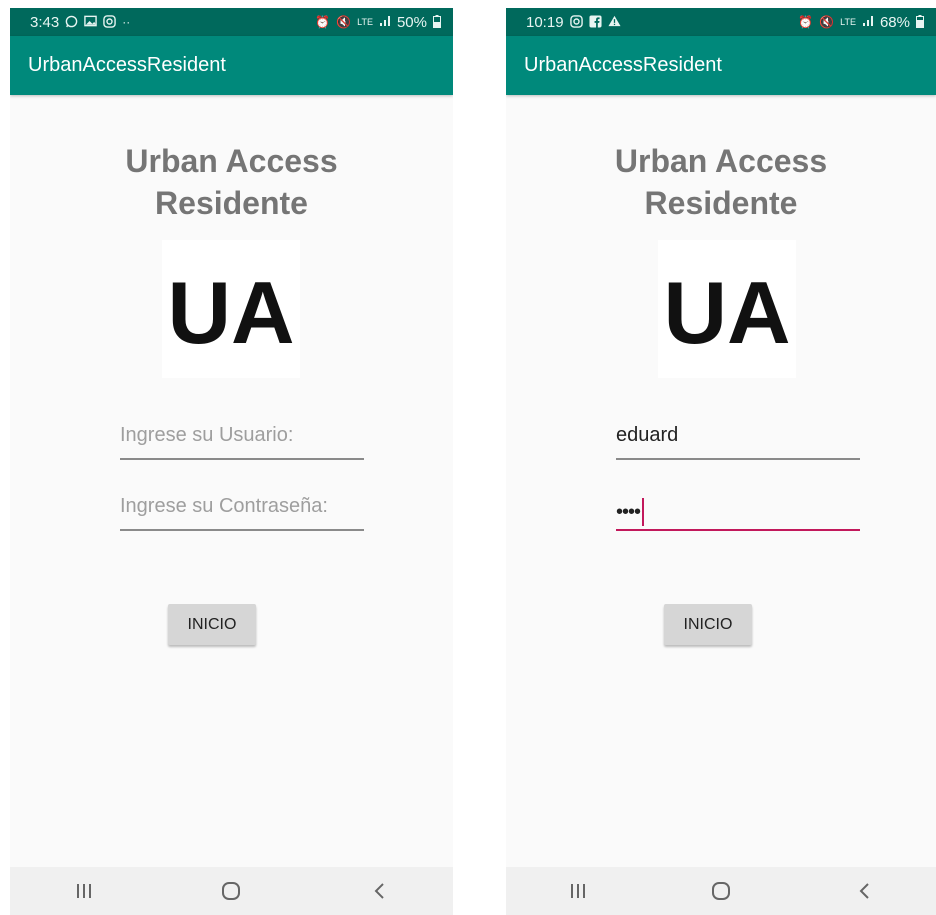 This screenshot has height=915, width=936. I want to click on username-field: Ingrese su Usuario:, so click(242, 440).